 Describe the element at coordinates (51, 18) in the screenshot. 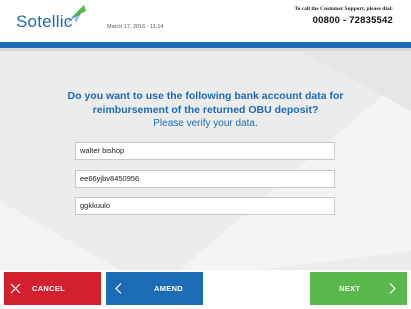

I see `brand-logo: Sotellic` at that location.